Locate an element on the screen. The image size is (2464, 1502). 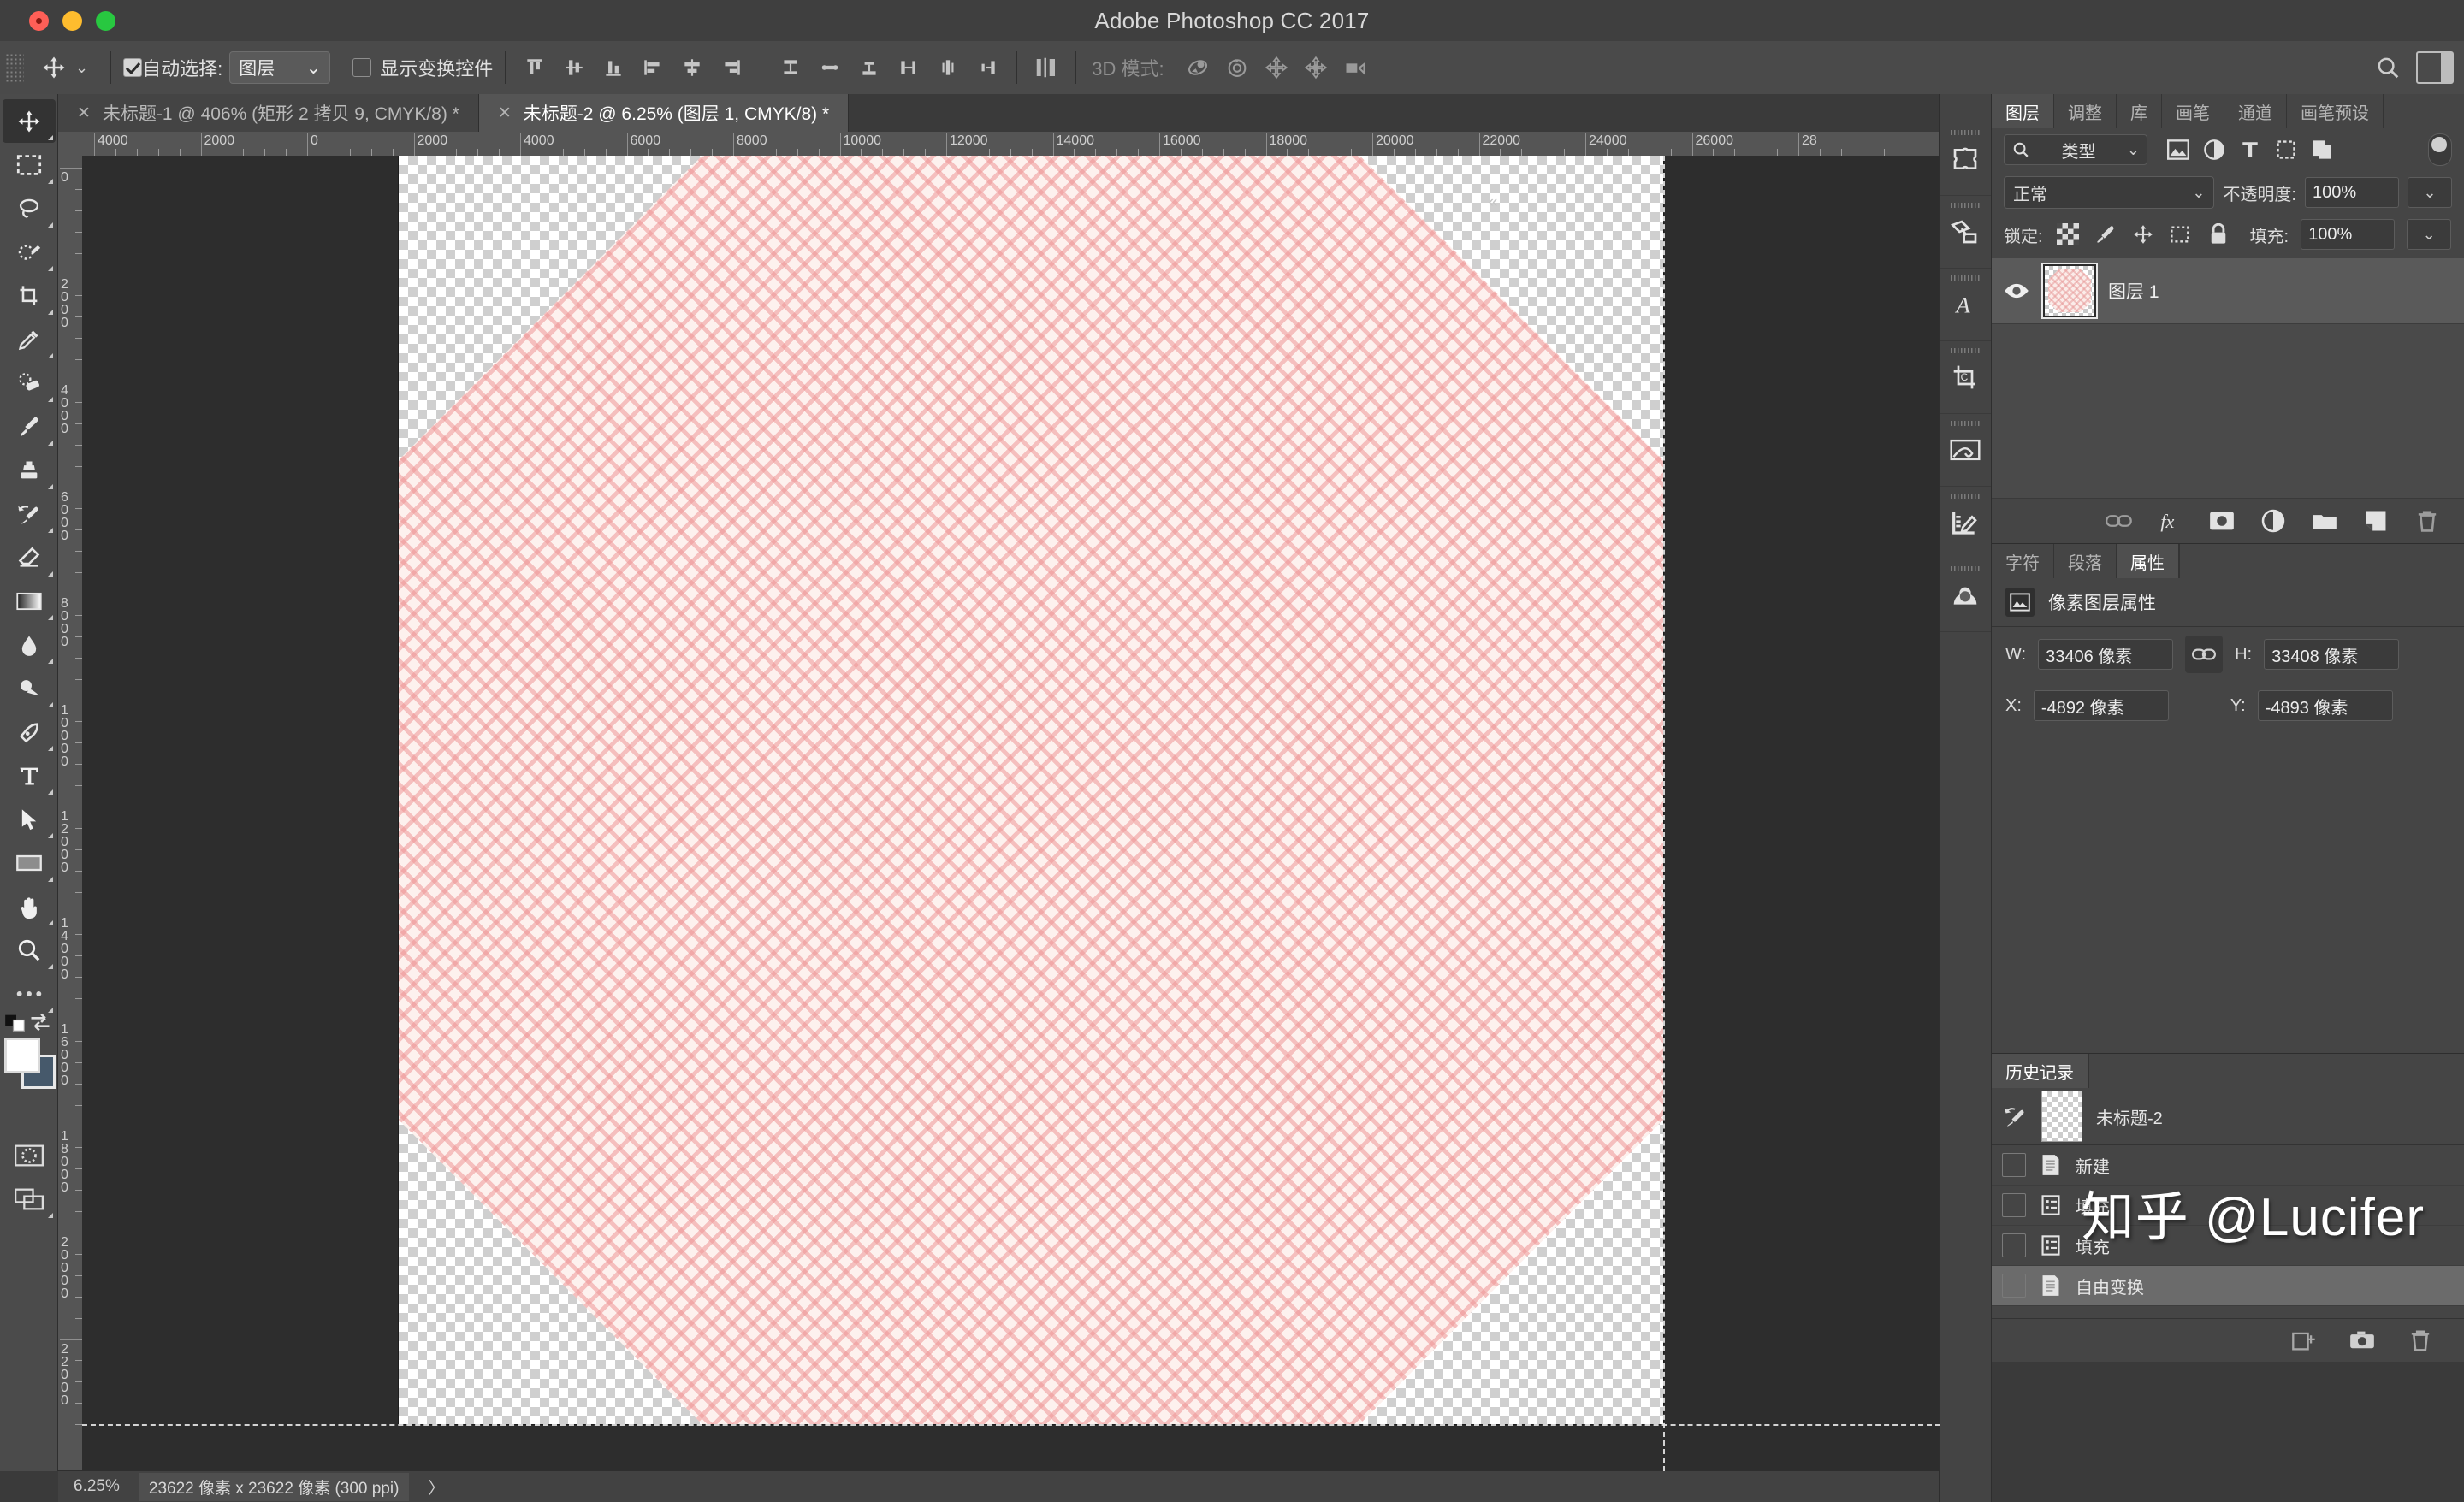
distribute-right-edges-icon is located at coordinates (987, 67).